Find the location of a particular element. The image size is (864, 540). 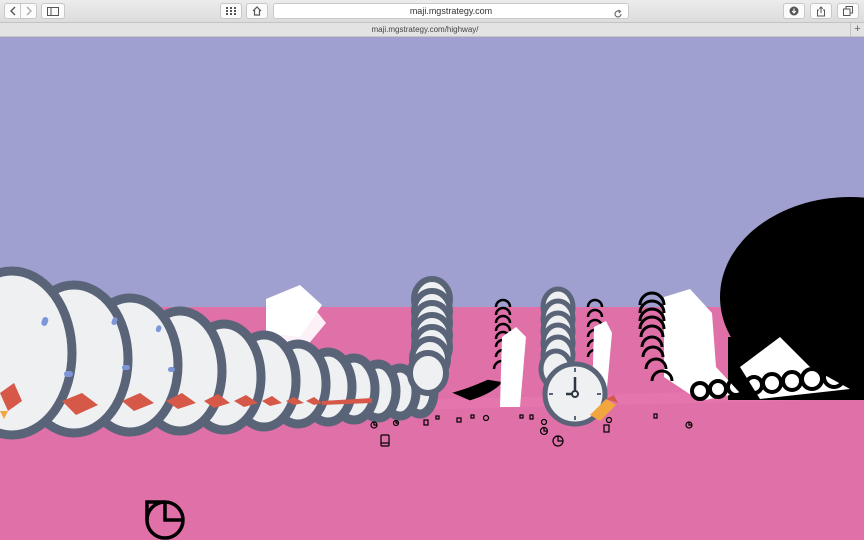

downloads-button is located at coordinates (794, 11).